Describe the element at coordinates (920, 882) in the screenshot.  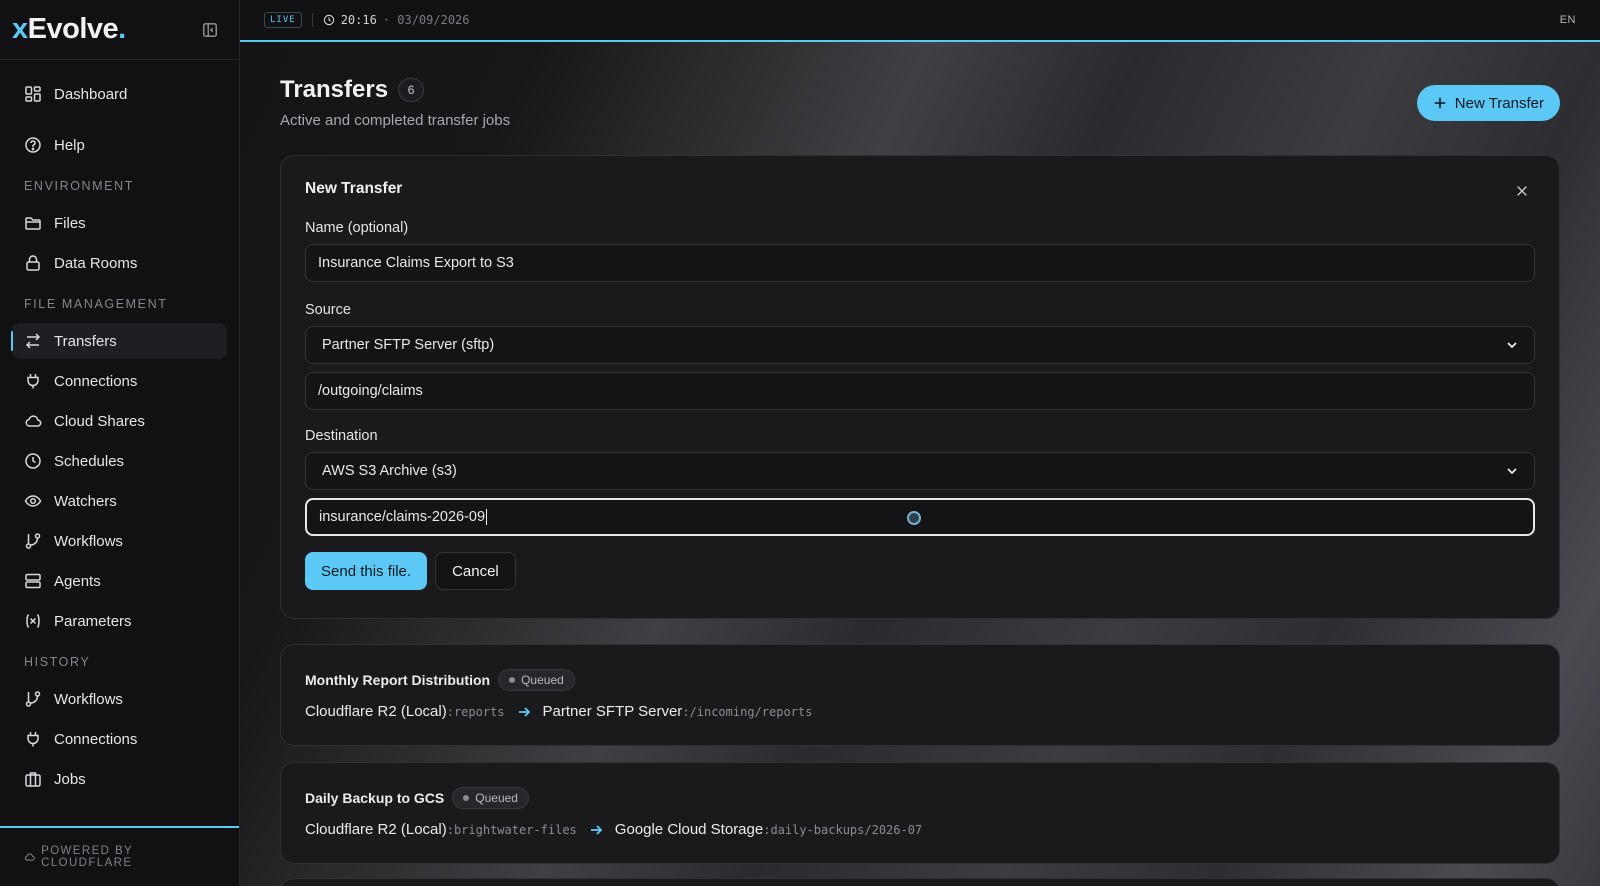
I see `transfer-job-card-partial` at that location.